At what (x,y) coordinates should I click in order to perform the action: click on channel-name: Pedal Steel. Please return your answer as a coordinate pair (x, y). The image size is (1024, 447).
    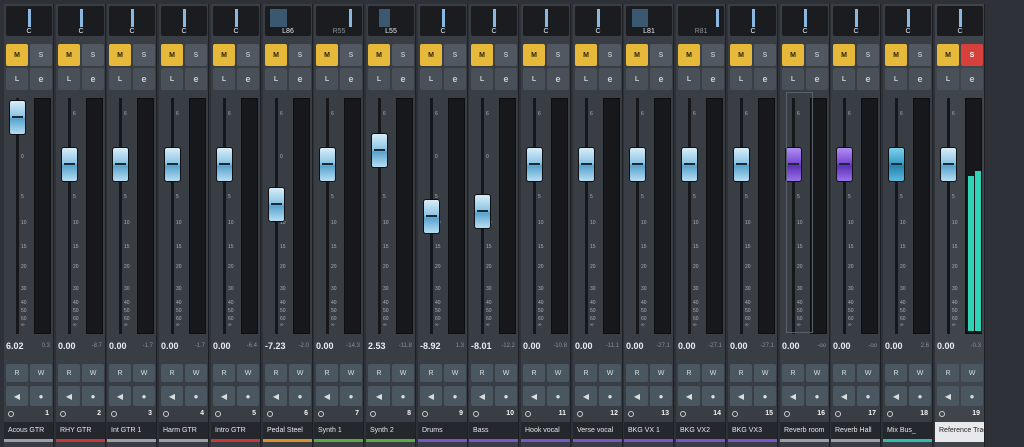
    Looking at the image, I should click on (287, 430).